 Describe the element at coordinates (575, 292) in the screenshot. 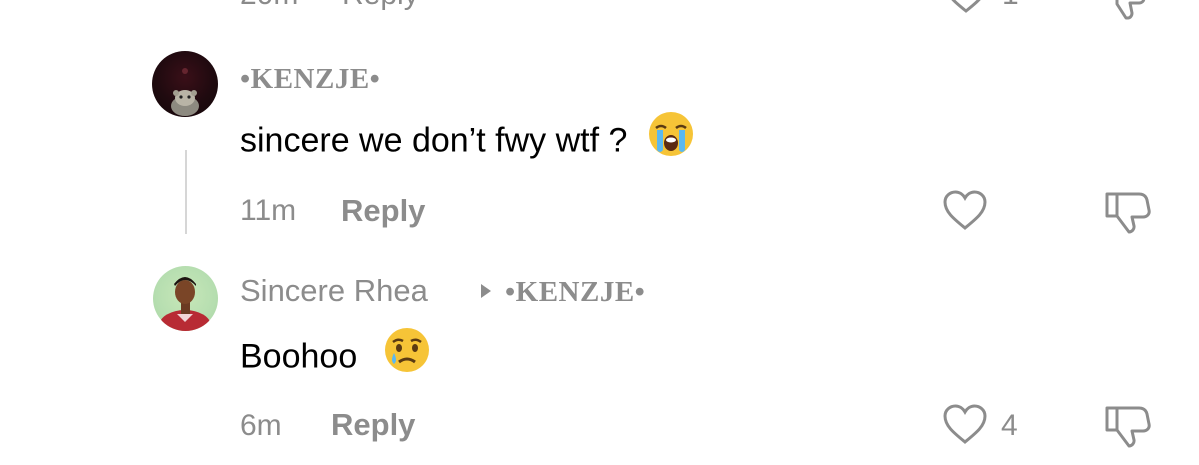

I see `reply-to-username: •KENZJE•` at that location.